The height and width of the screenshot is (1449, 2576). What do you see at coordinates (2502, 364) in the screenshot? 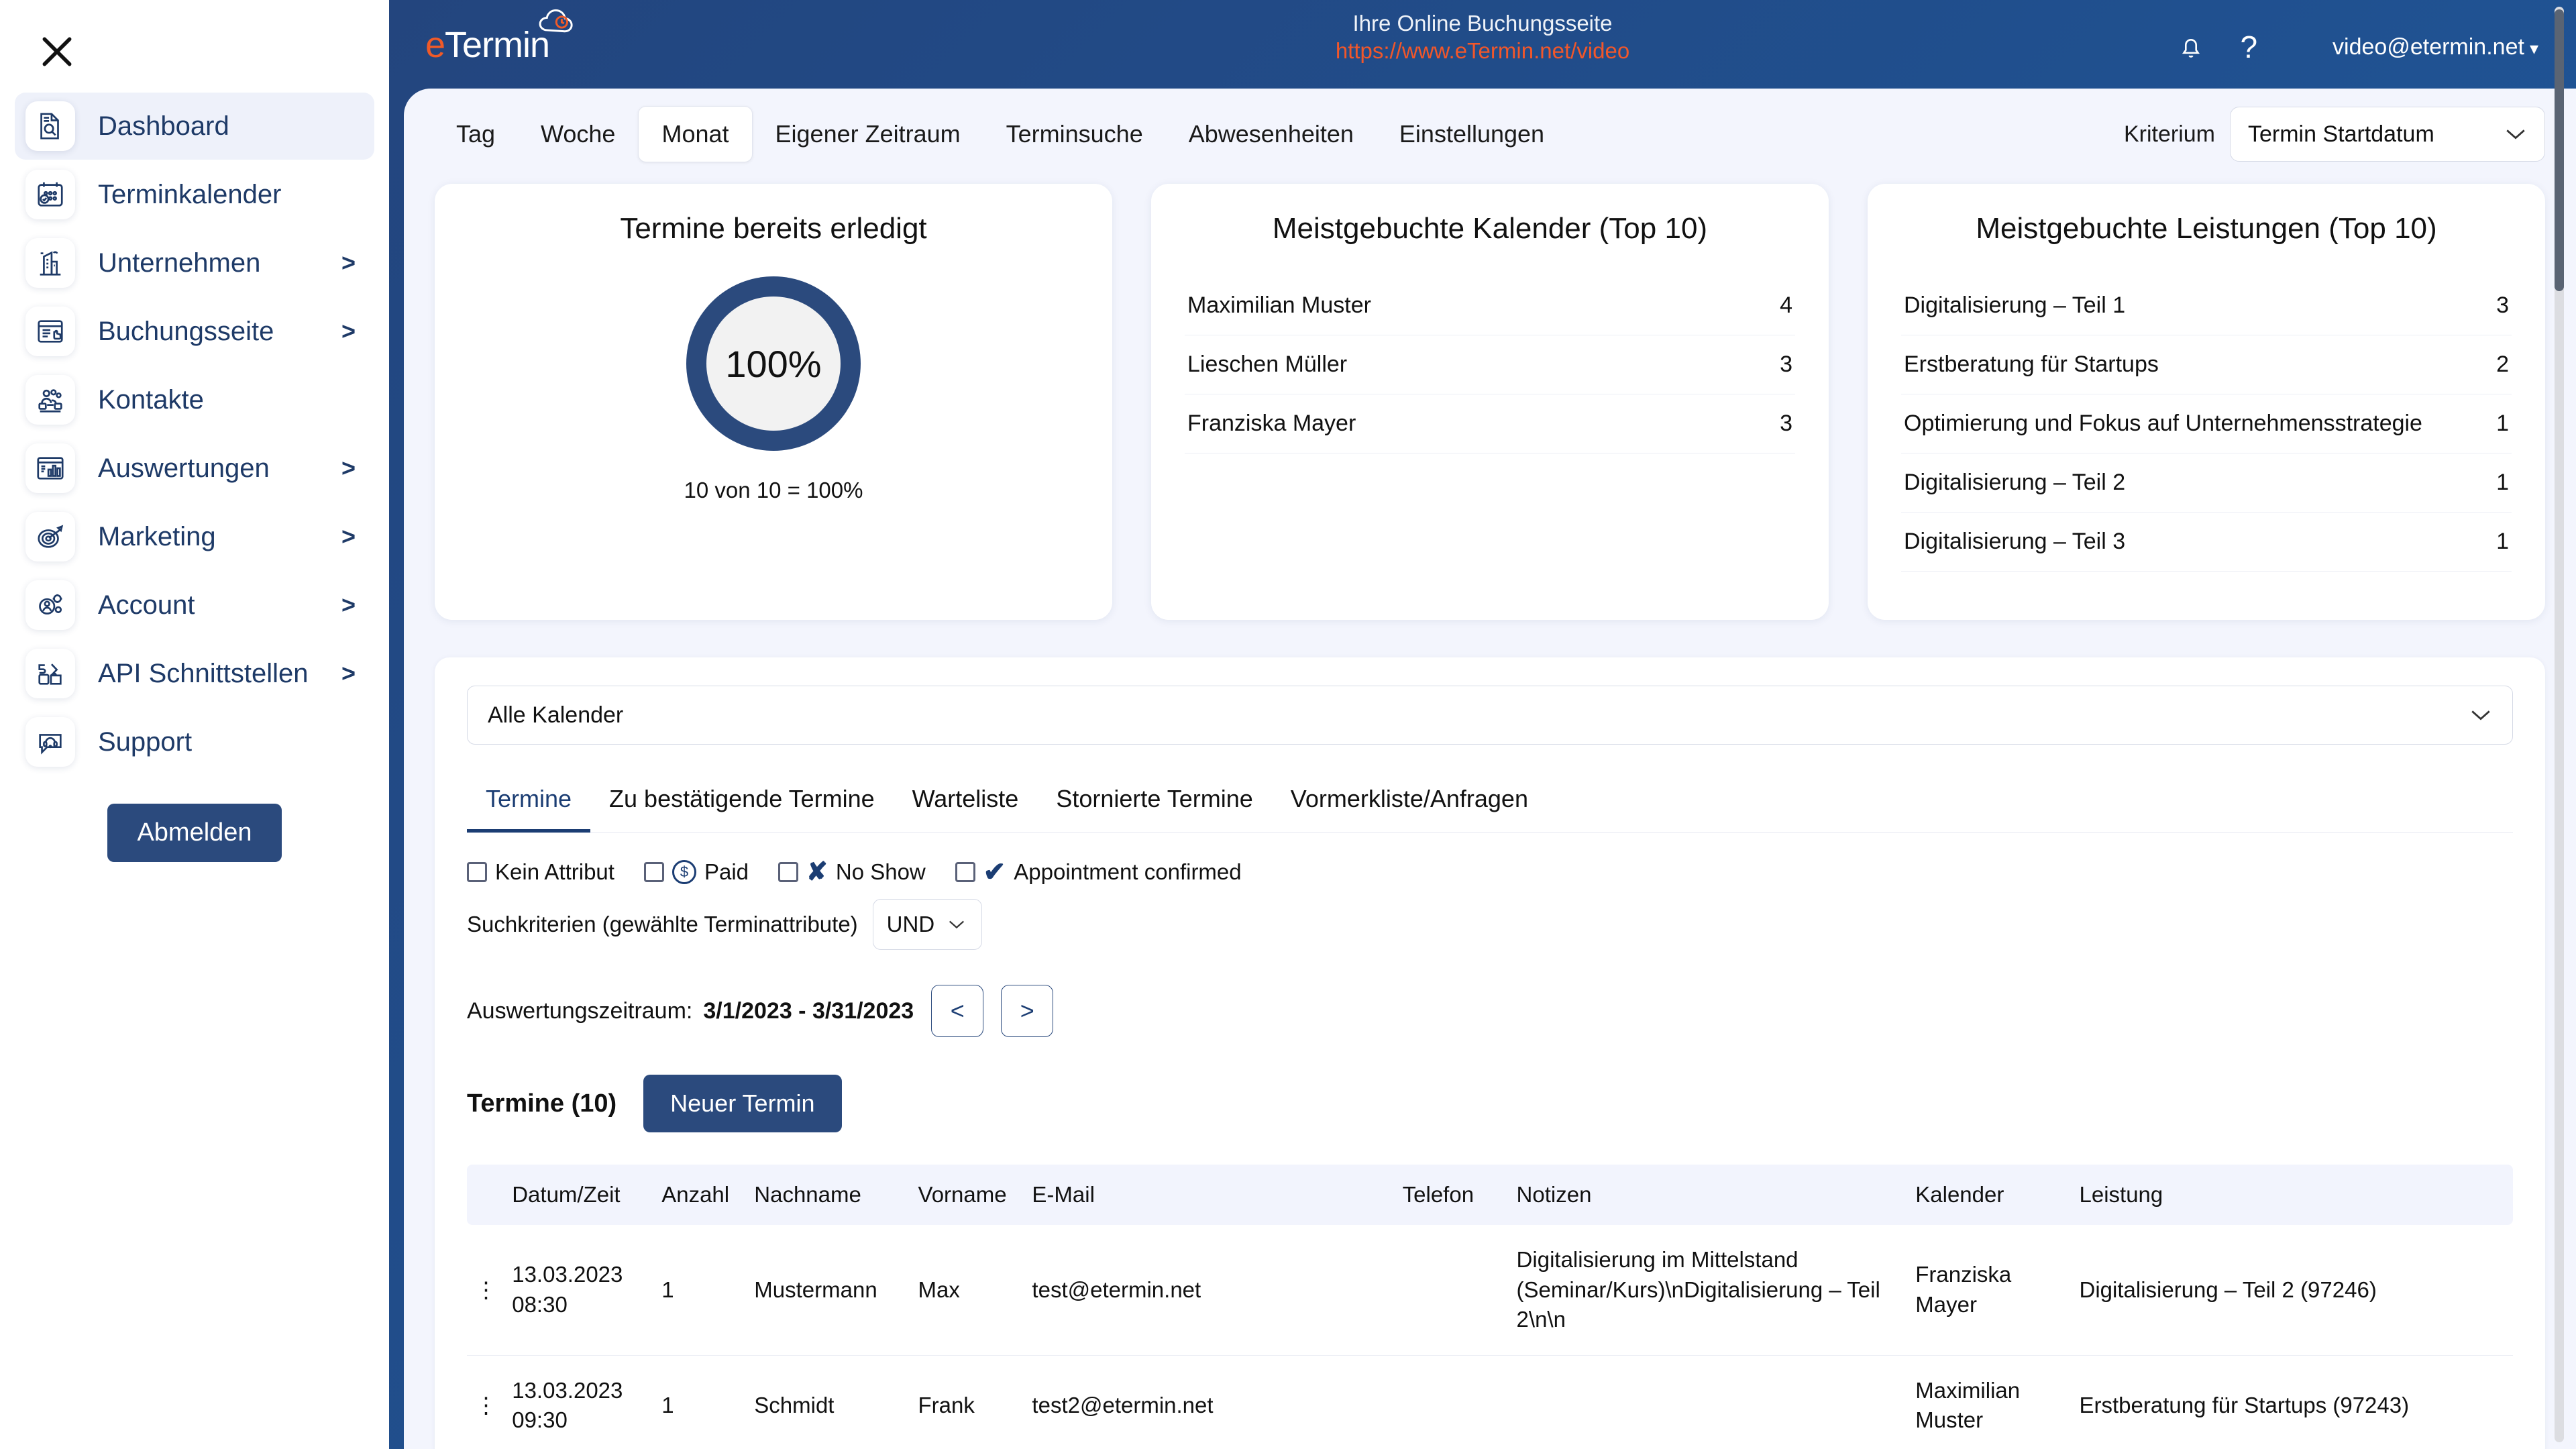
I see `rank-value: 2` at bounding box center [2502, 364].